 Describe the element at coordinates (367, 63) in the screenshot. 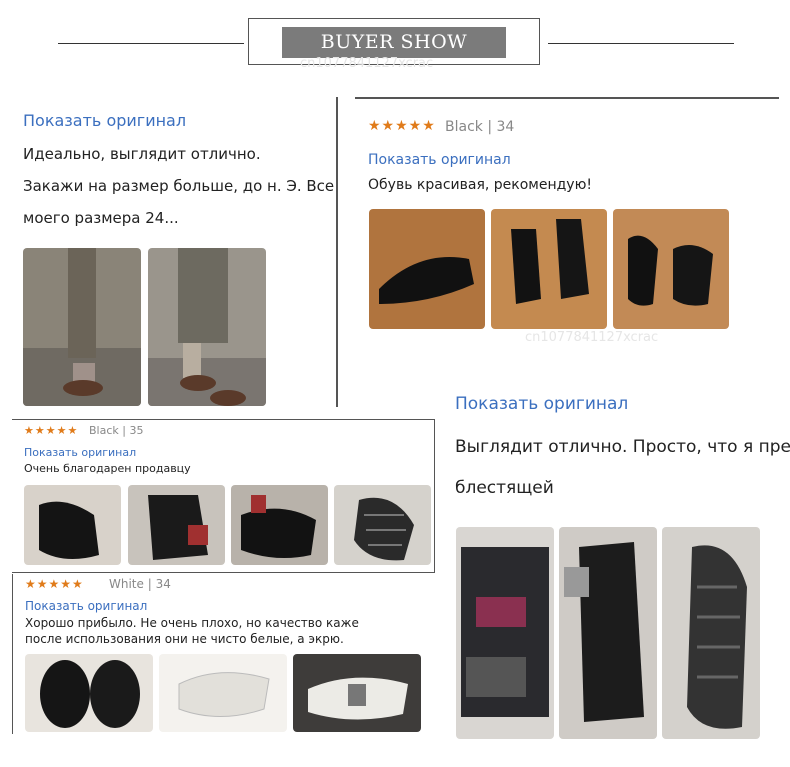

I see `watermark-top: cn1077841127xcrac` at that location.